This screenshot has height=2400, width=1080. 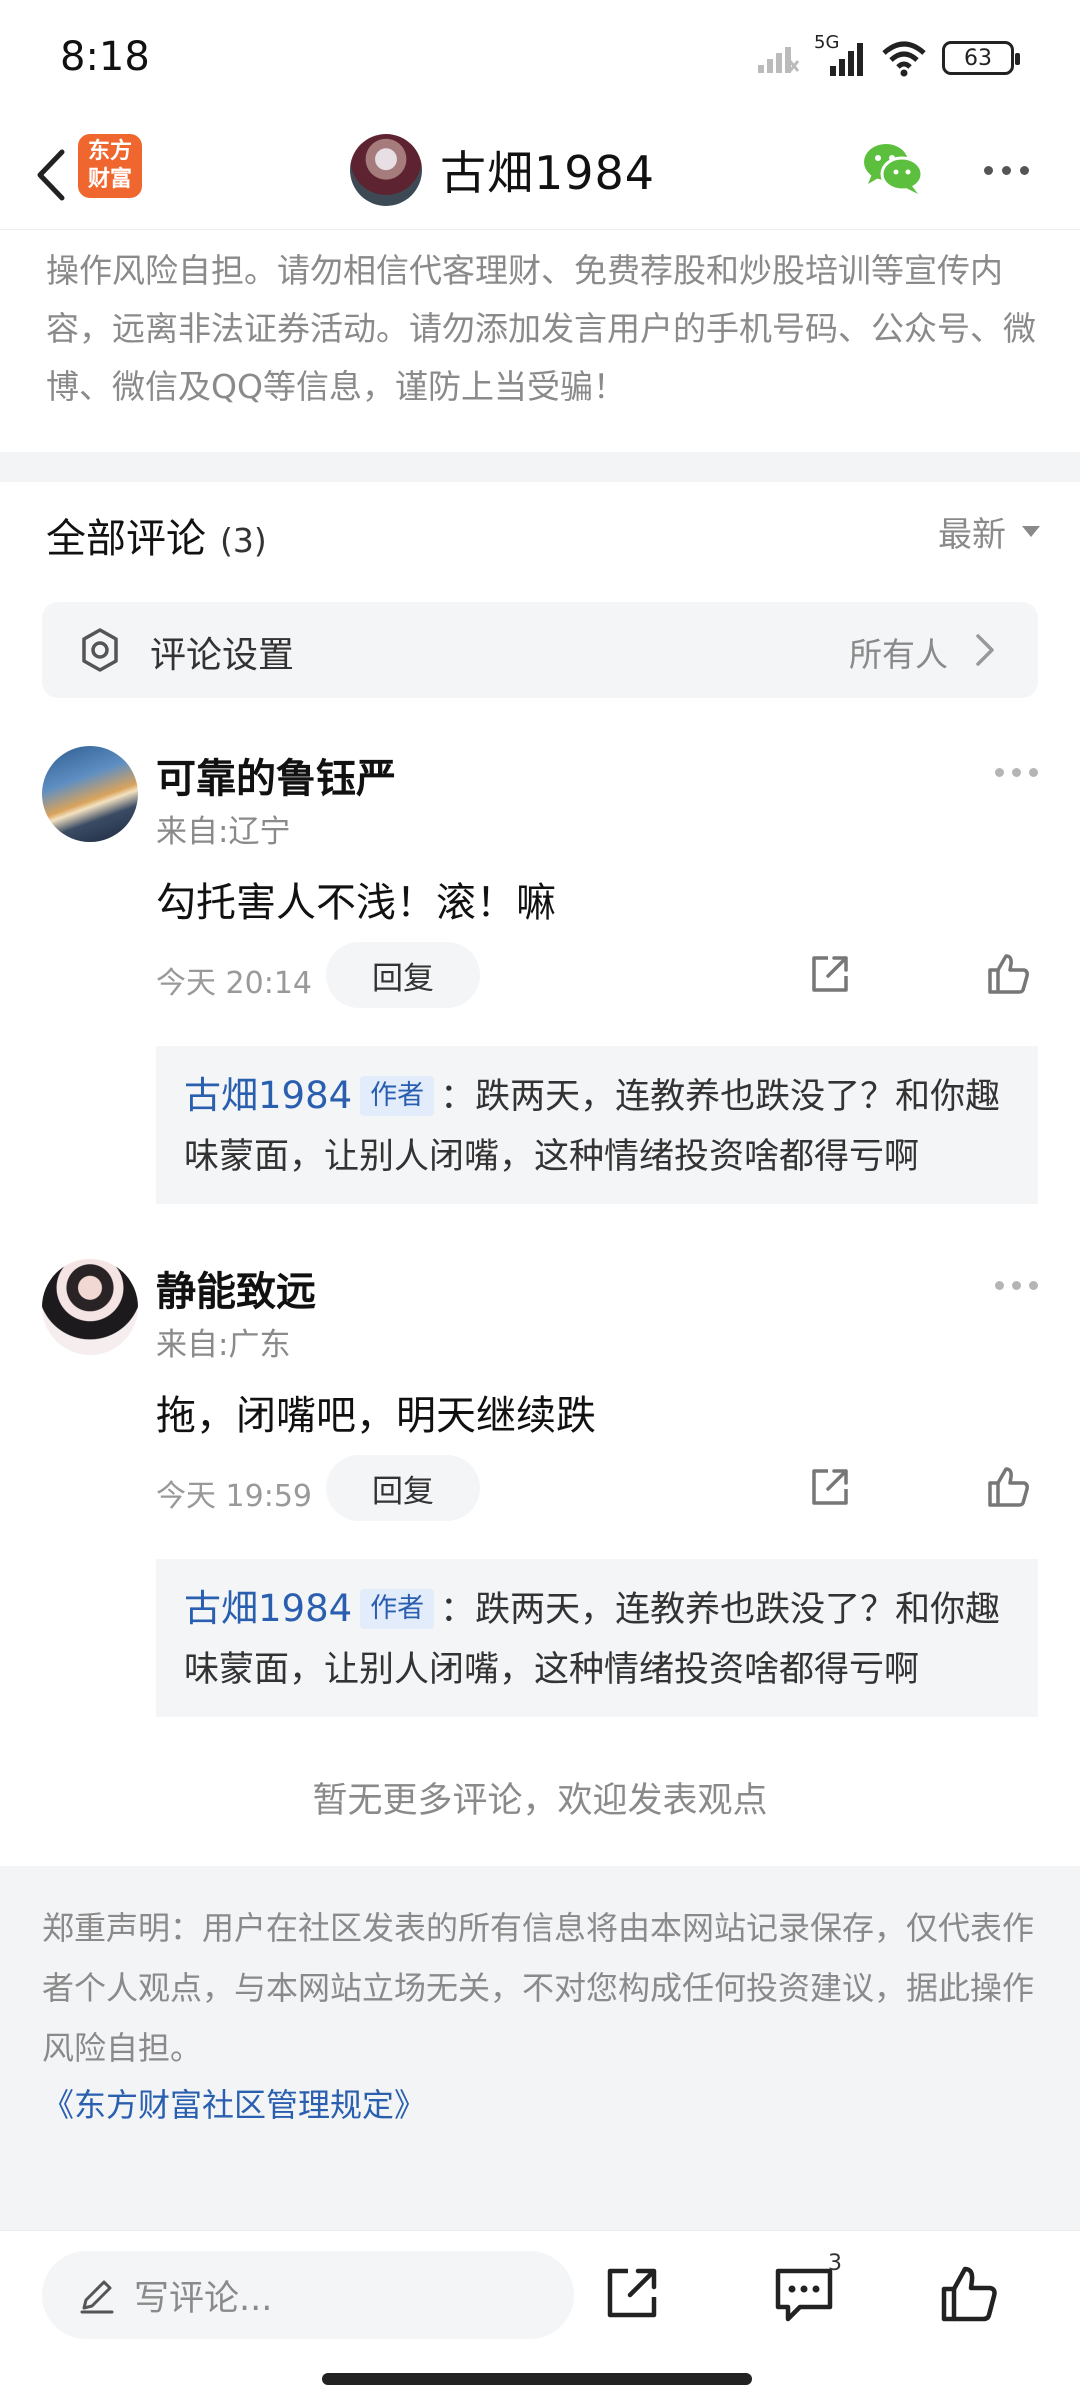 I want to click on battery-level: 63, so click(x=978, y=58).